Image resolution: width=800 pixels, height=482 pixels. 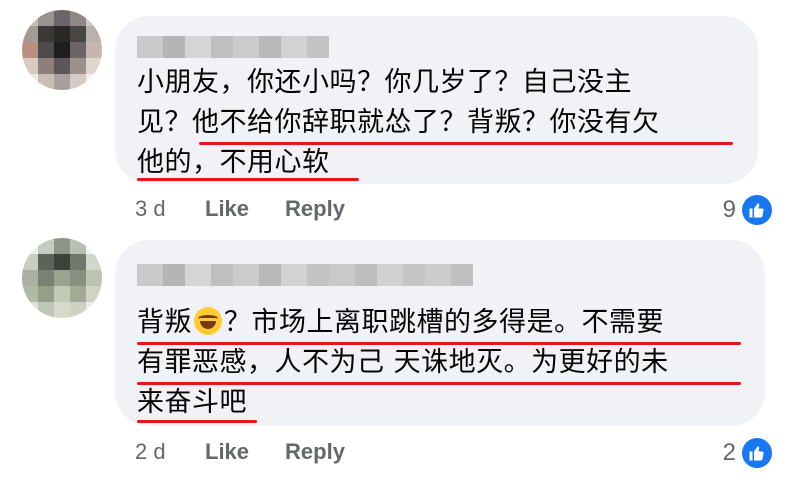 What do you see at coordinates (403, 362) in the screenshot?
I see `comment-text-line-2: 有罪恶感，人不为己 天诛地灭。为更好的未` at bounding box center [403, 362].